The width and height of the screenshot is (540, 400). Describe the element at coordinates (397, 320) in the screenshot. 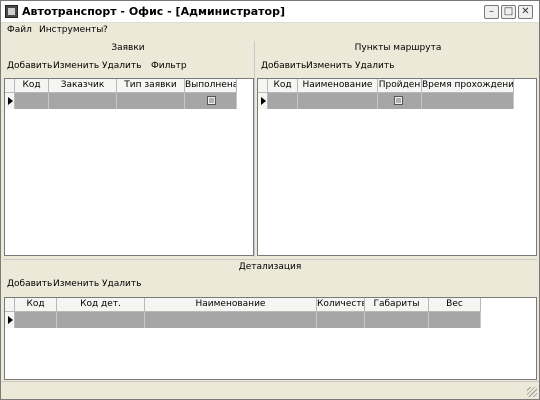

I see `details-cell-dimensions` at that location.